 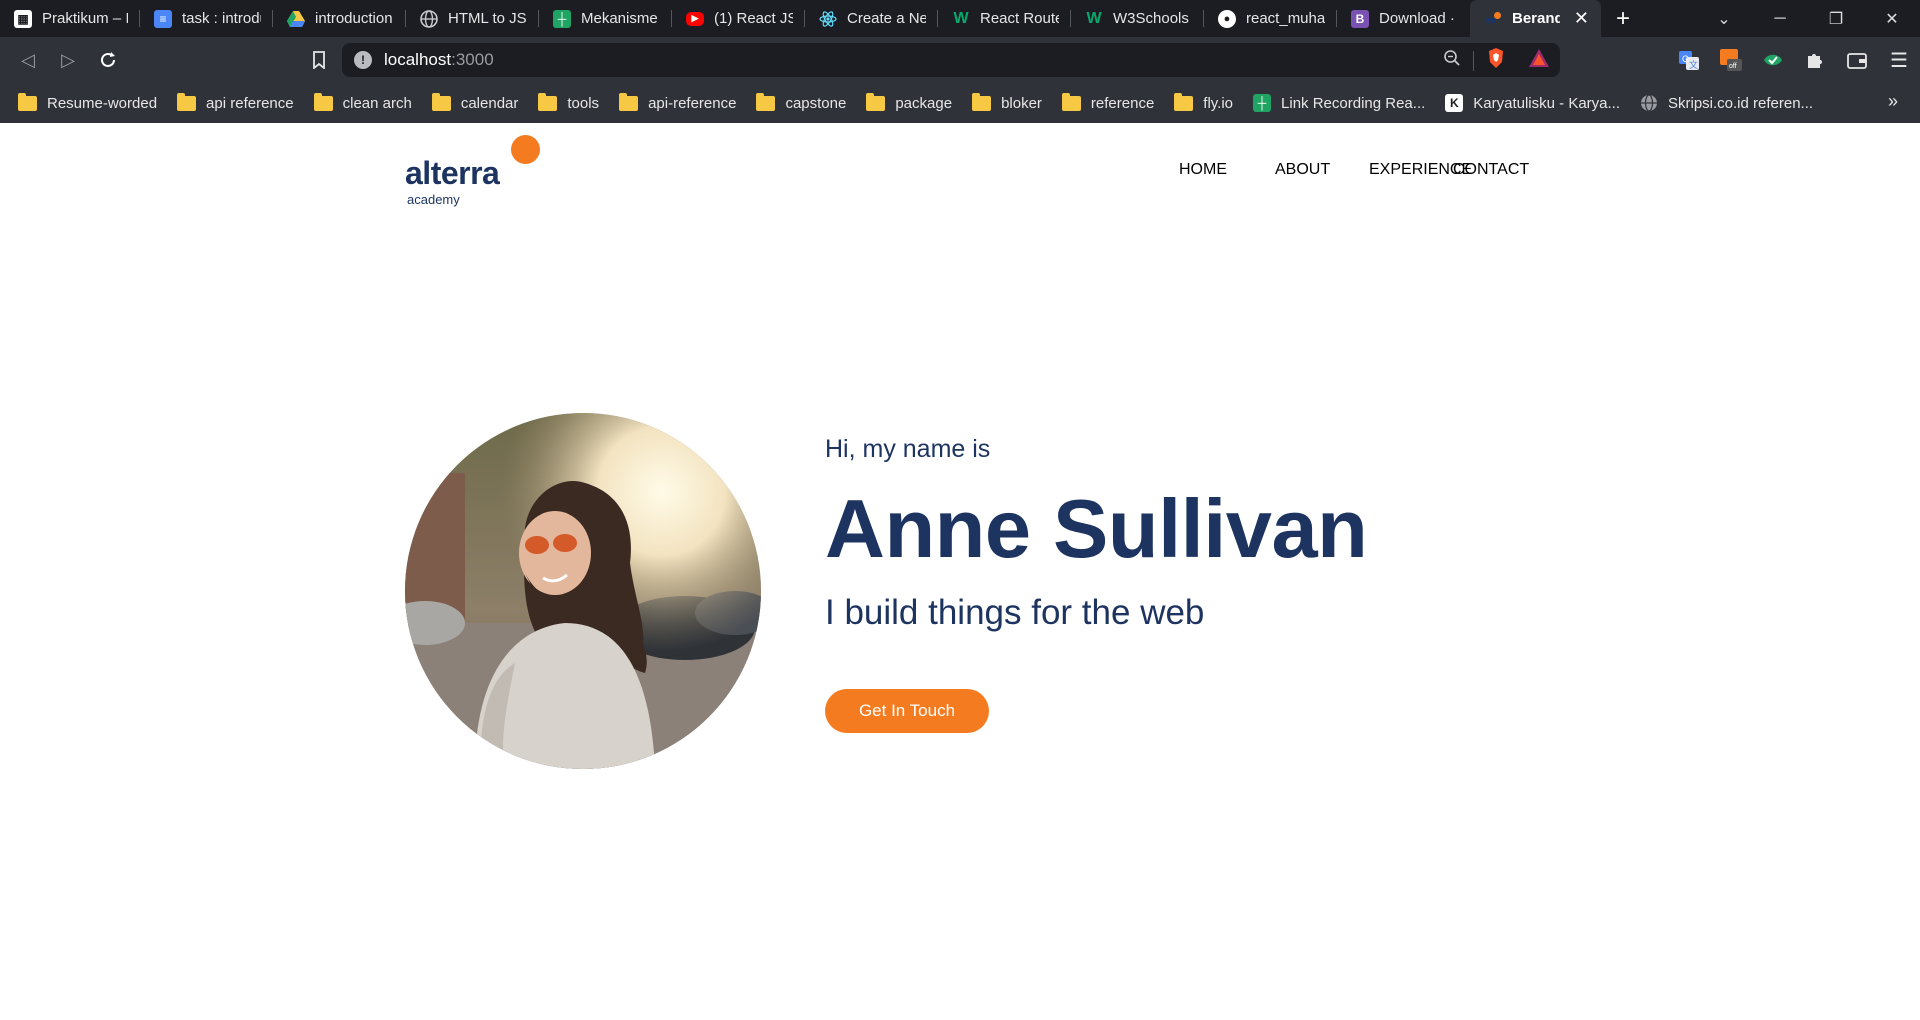 I want to click on bookmark-label: reference, so click(x=1122, y=103).